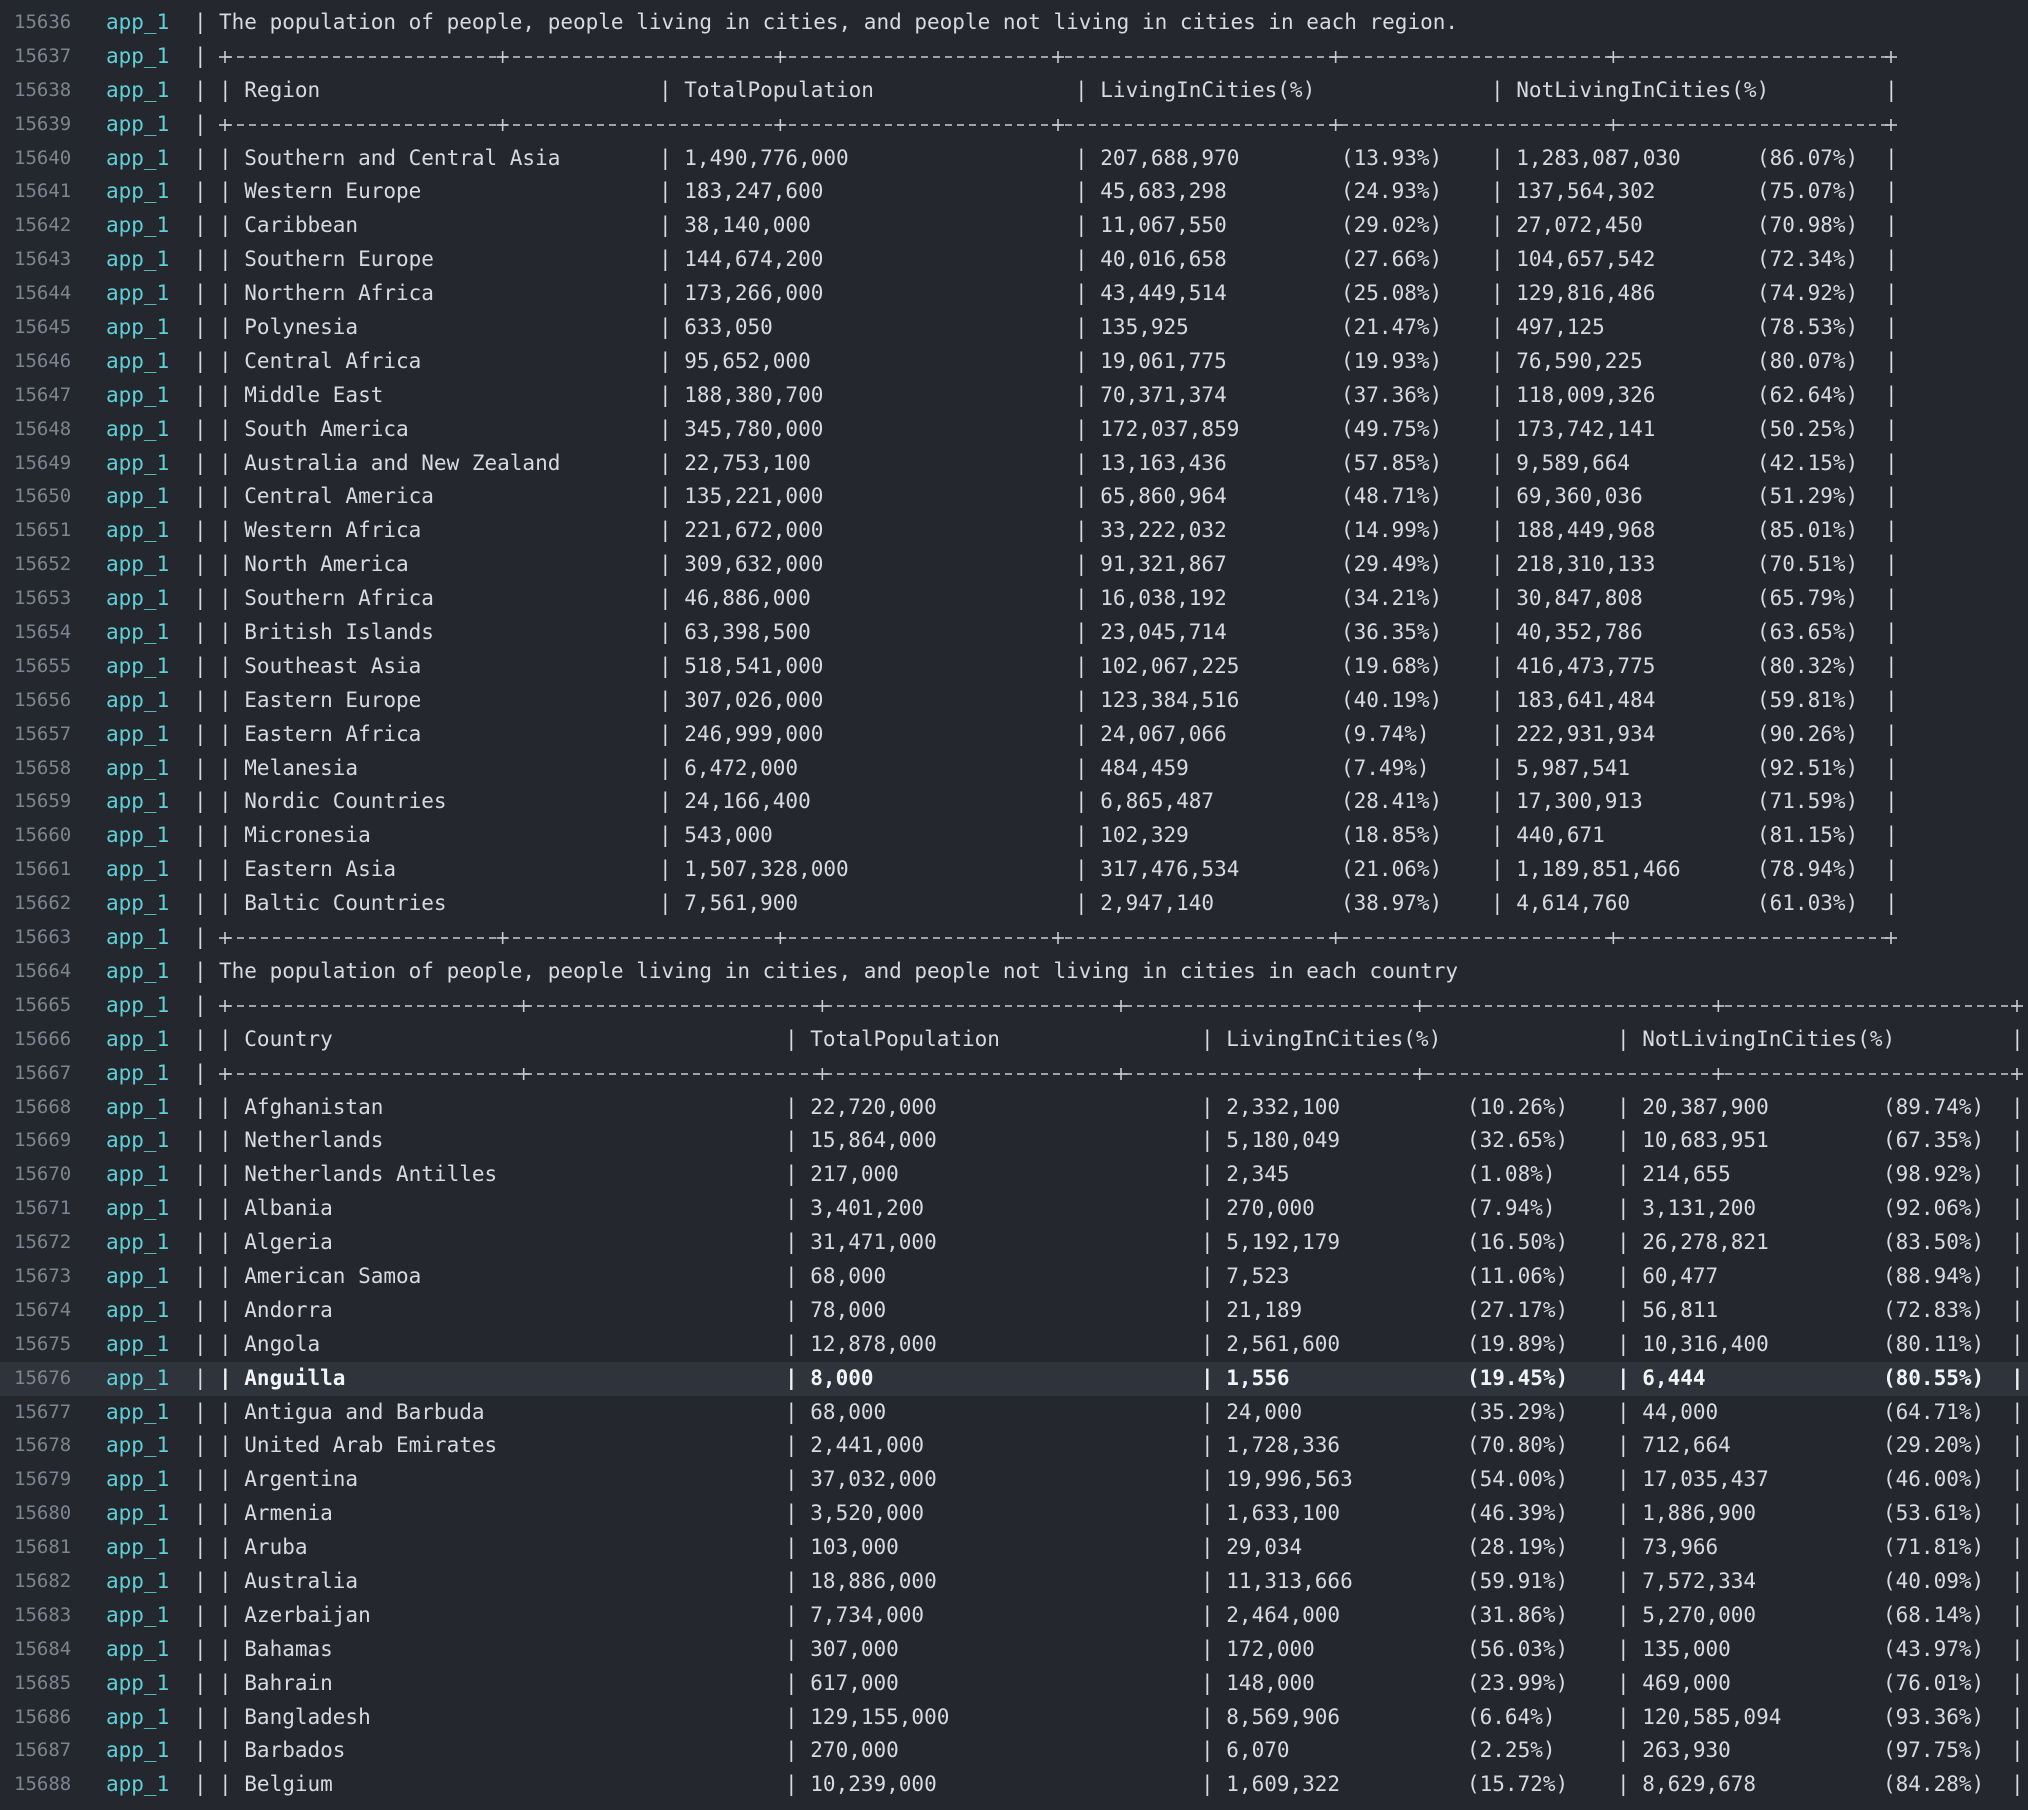 This screenshot has width=2028, height=1810. Describe the element at coordinates (1808, 733) in the screenshot. I see `not-living-in-cities-percent-cell: (90.26%)` at that location.